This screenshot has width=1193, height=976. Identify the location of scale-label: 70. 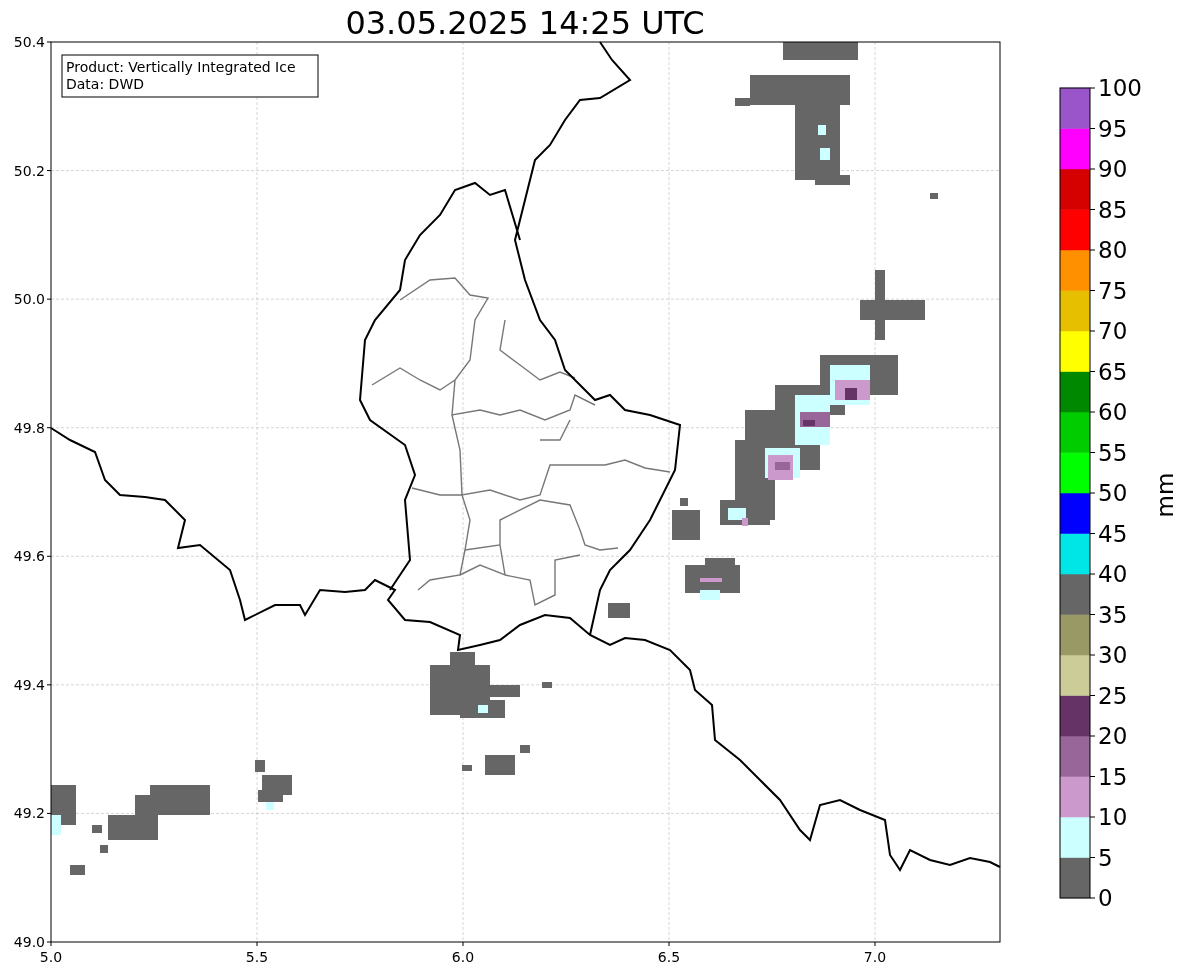
(1113, 331).